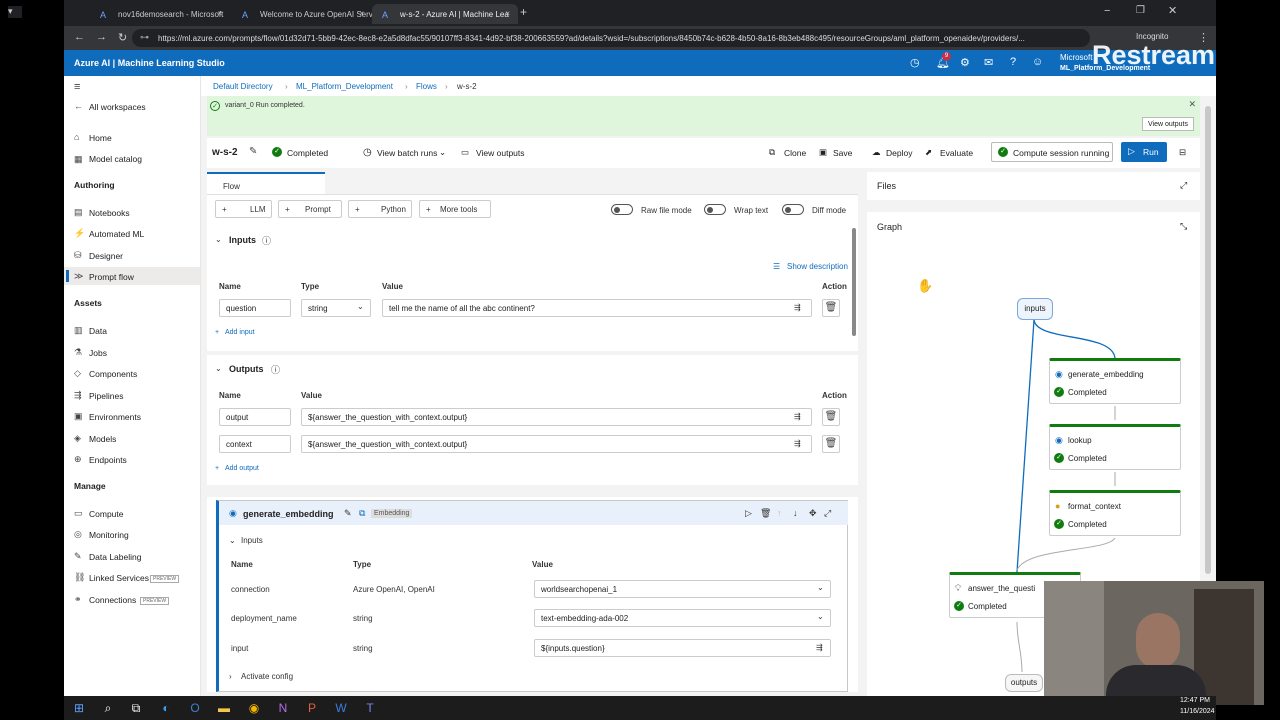 This screenshot has width=1280, height=720. What do you see at coordinates (1107, 11) in the screenshot?
I see `minimize-icon: −` at bounding box center [1107, 11].